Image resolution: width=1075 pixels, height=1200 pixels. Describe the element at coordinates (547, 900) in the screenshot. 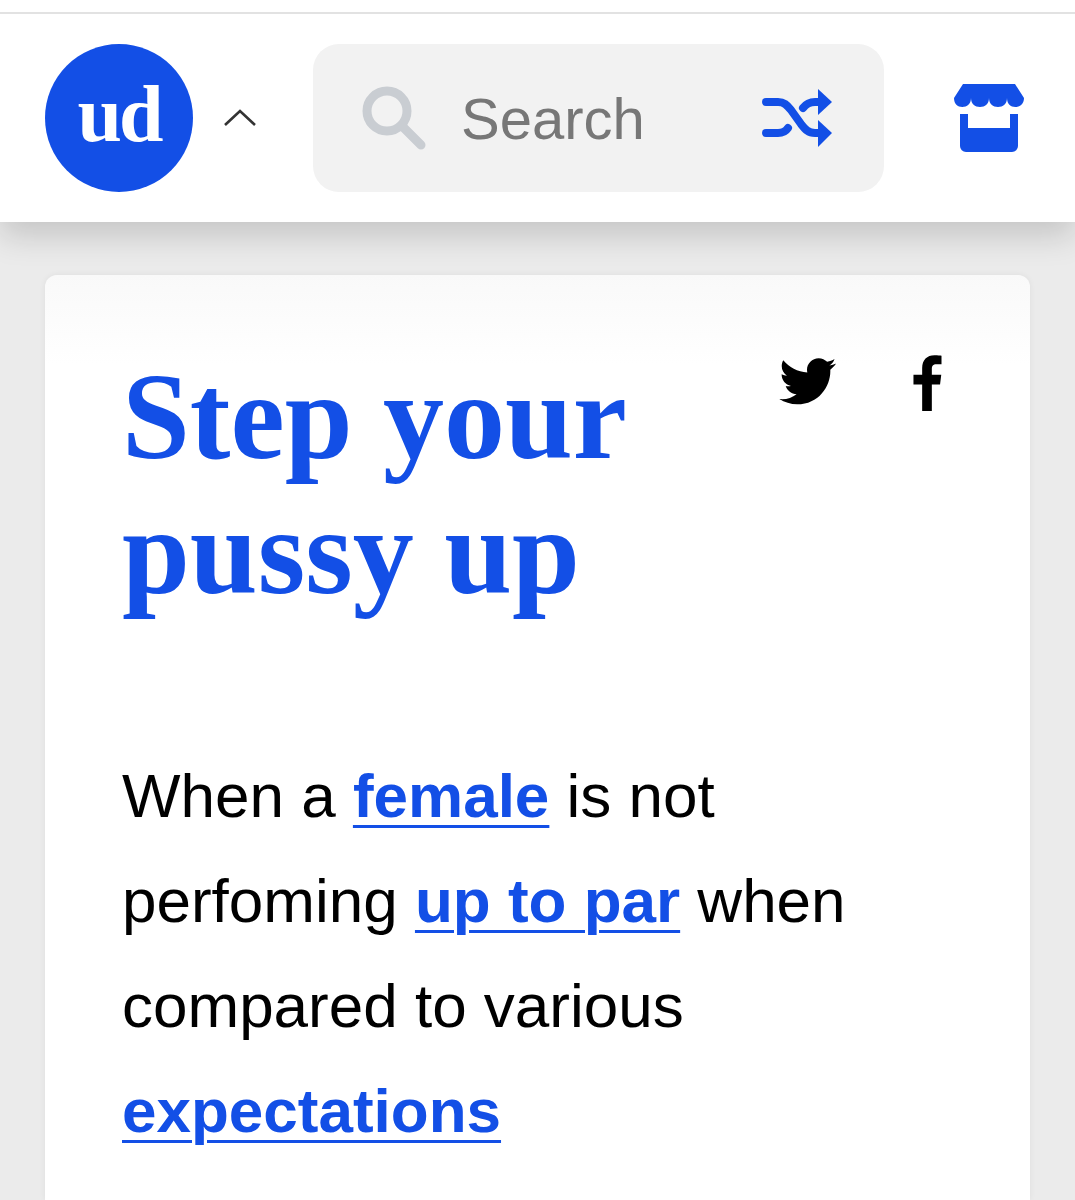

I see `definition-link: up to par` at that location.